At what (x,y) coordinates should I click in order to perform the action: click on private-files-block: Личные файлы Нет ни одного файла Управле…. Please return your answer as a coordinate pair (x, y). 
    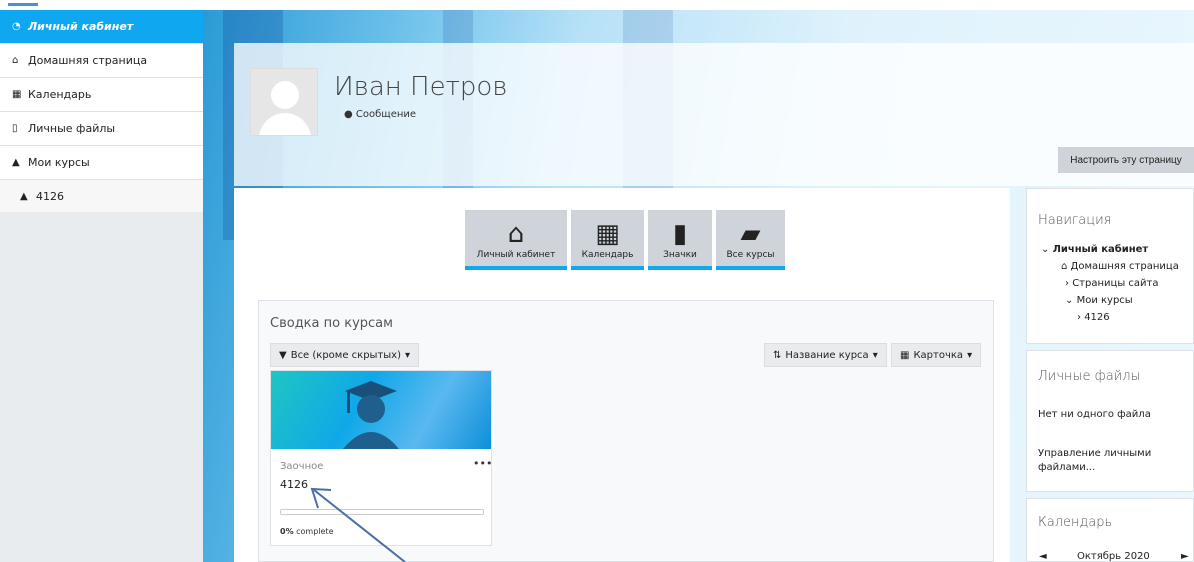
    Looking at the image, I should click on (1110, 421).